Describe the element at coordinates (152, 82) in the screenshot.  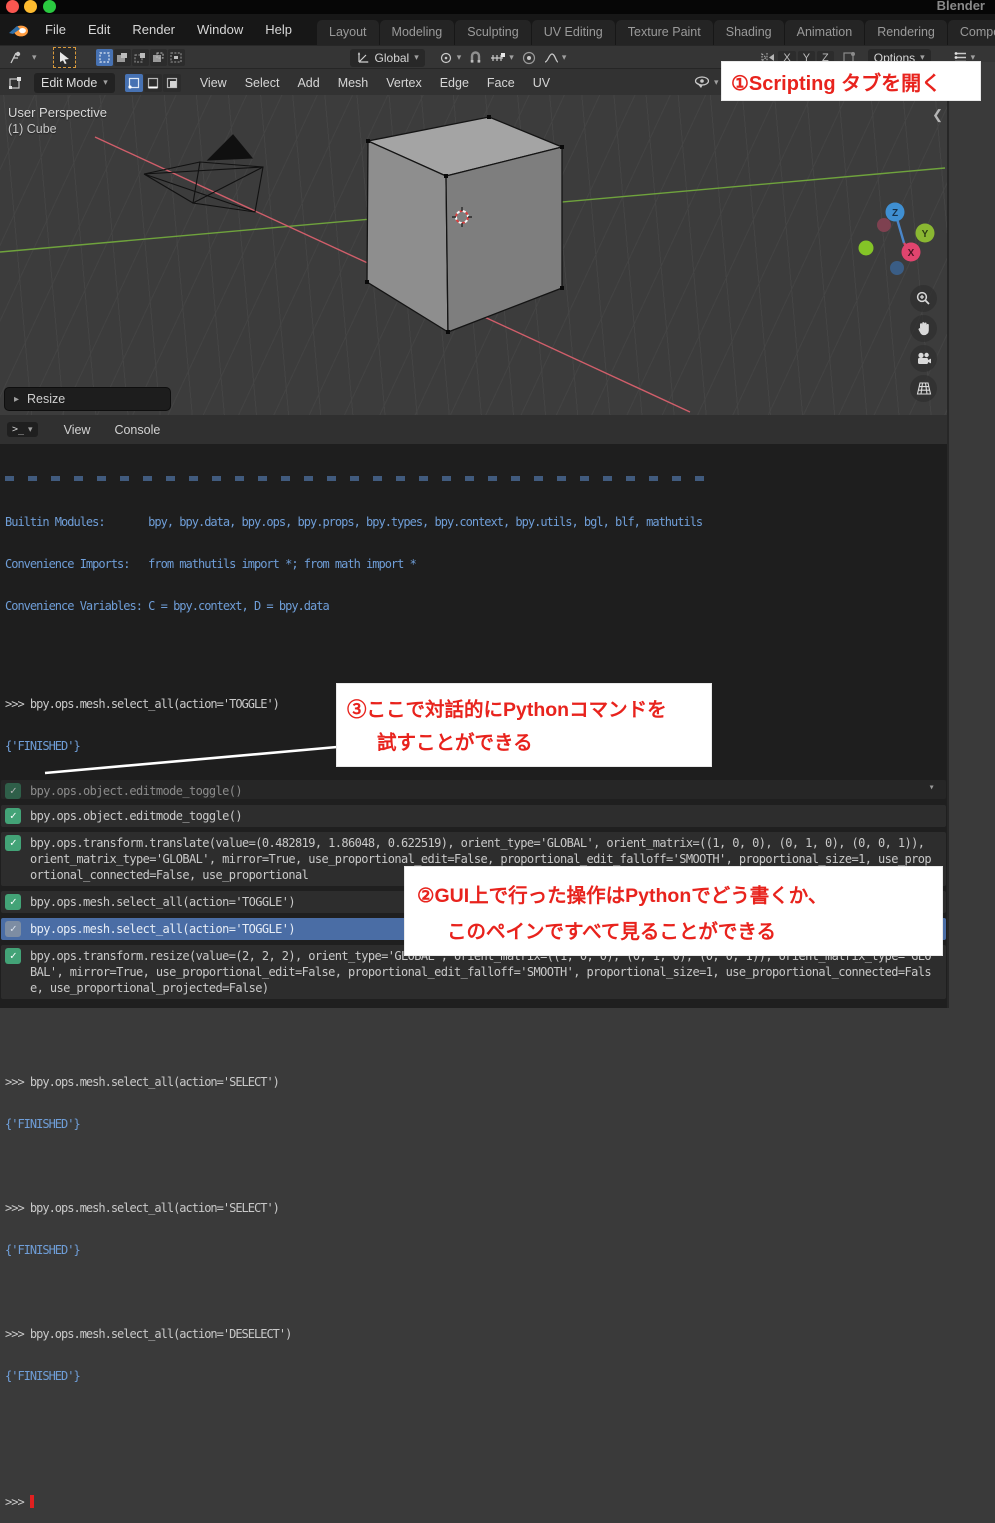
I see `edge-select-mode-button` at that location.